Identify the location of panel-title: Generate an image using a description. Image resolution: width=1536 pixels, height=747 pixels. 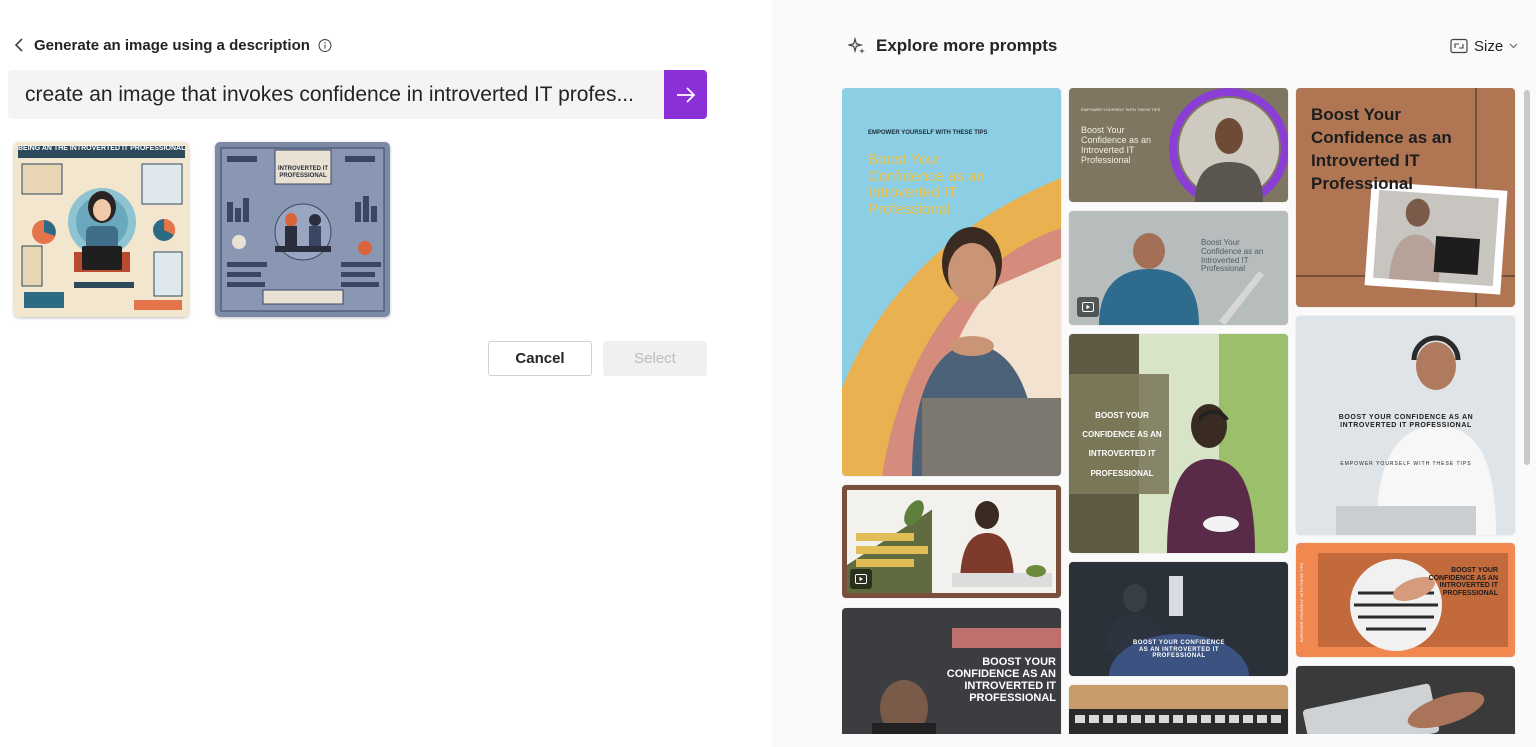
(172, 45).